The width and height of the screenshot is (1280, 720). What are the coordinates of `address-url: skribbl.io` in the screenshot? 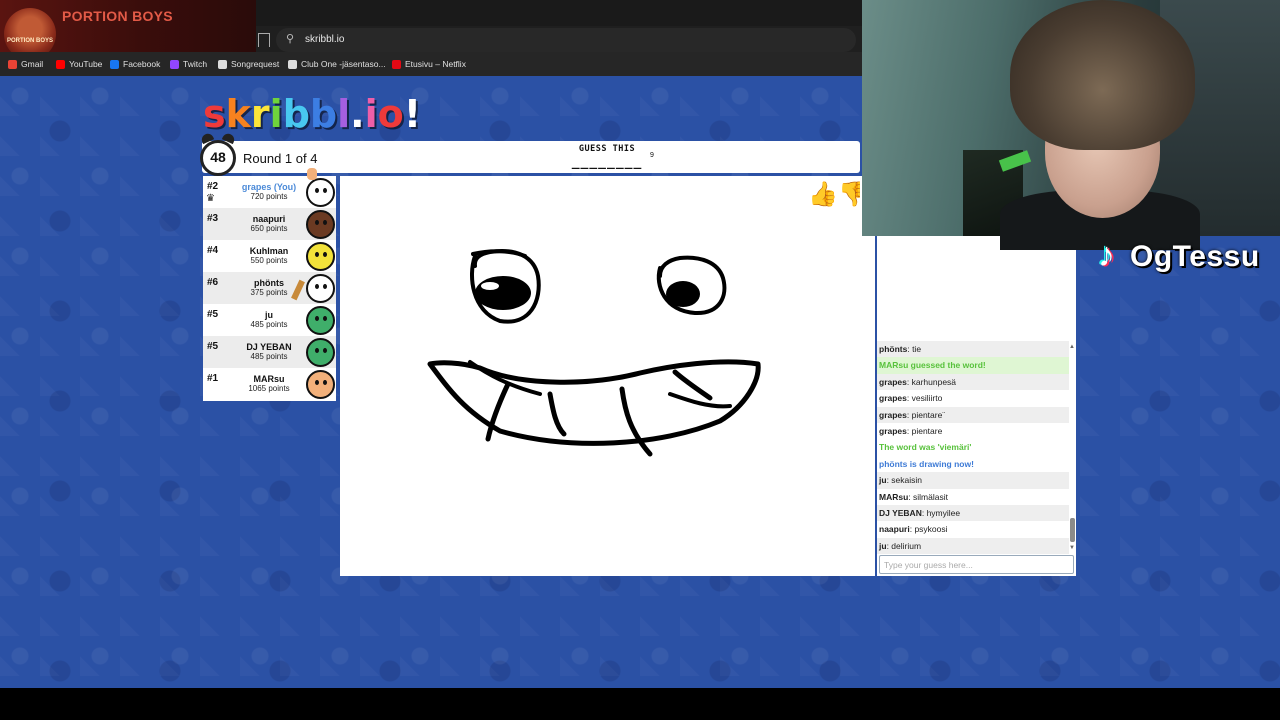 It's located at (325, 39).